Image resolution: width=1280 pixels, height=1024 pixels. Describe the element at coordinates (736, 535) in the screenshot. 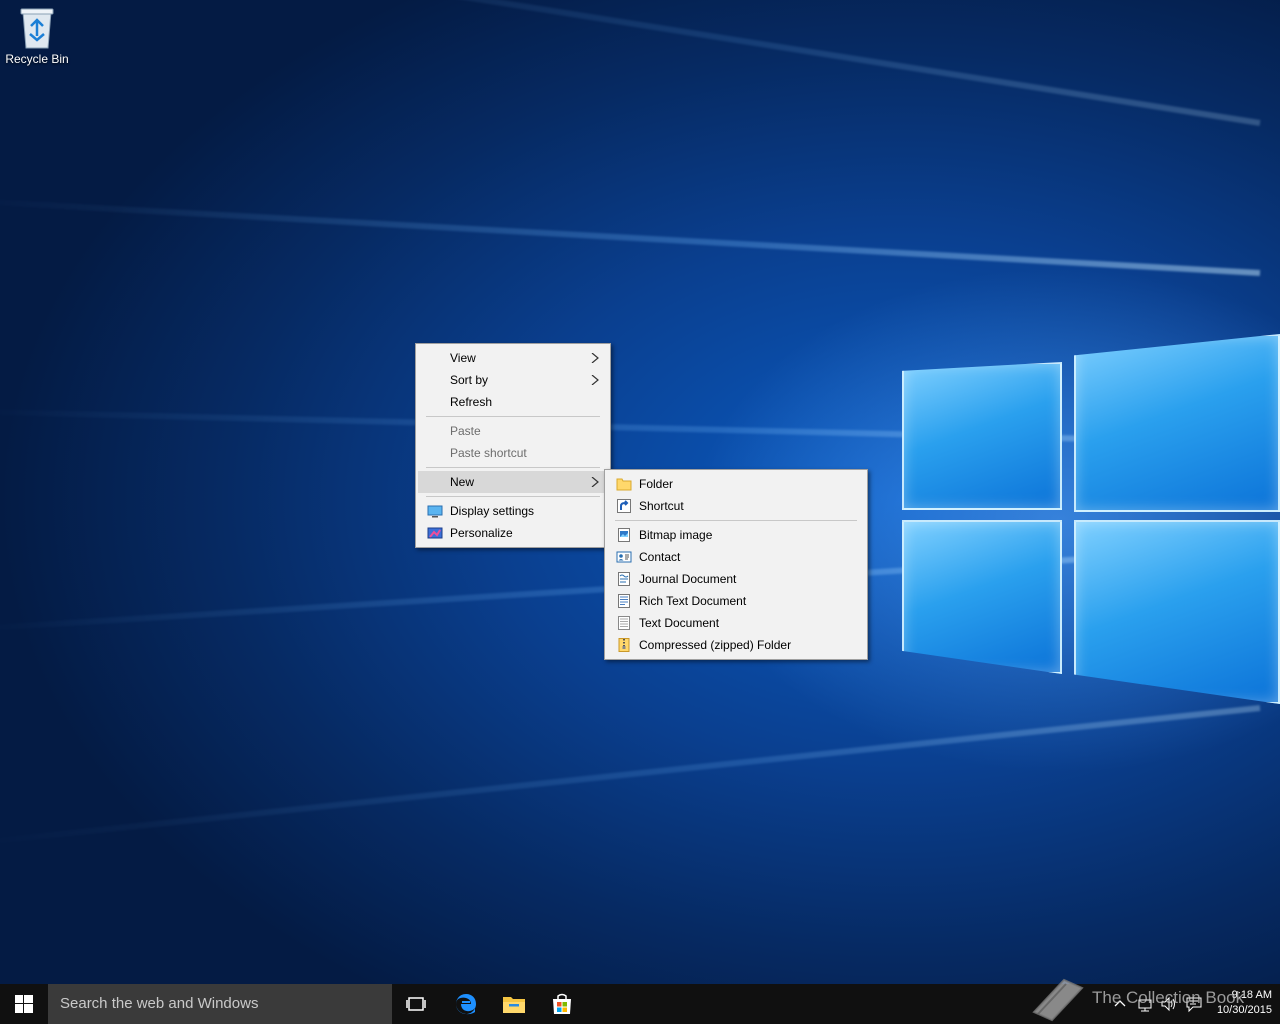

I see `new-item-bitmap-image: Bitmap image` at that location.